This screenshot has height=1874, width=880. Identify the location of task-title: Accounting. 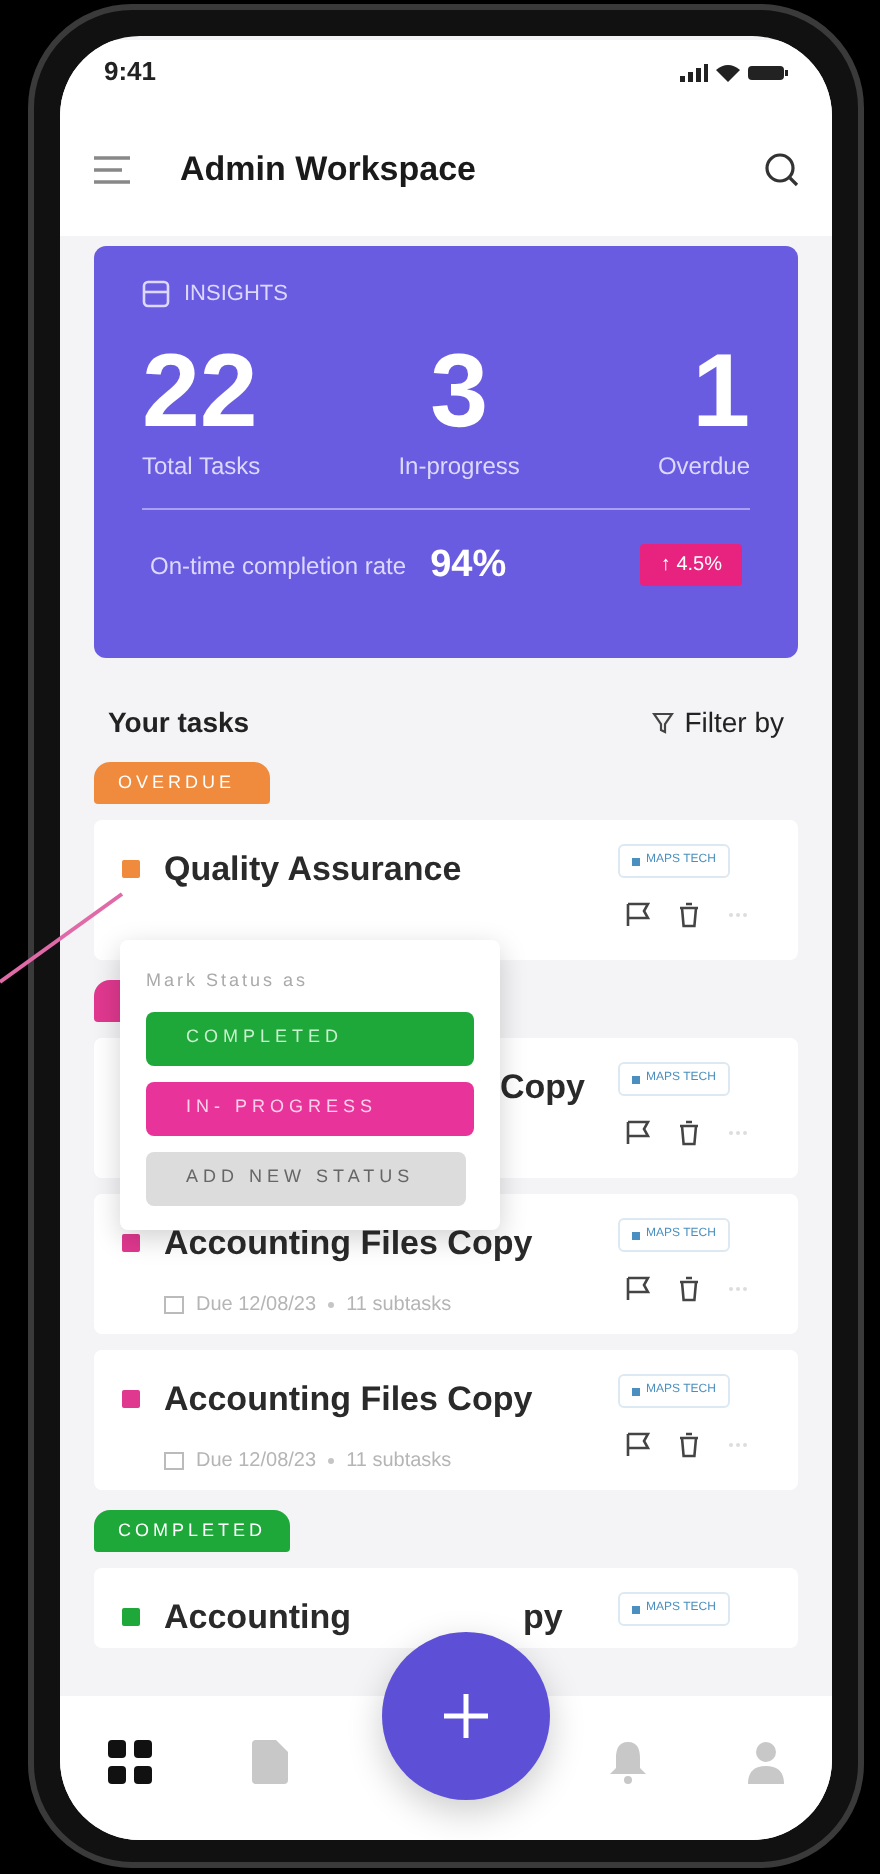
(257, 1618).